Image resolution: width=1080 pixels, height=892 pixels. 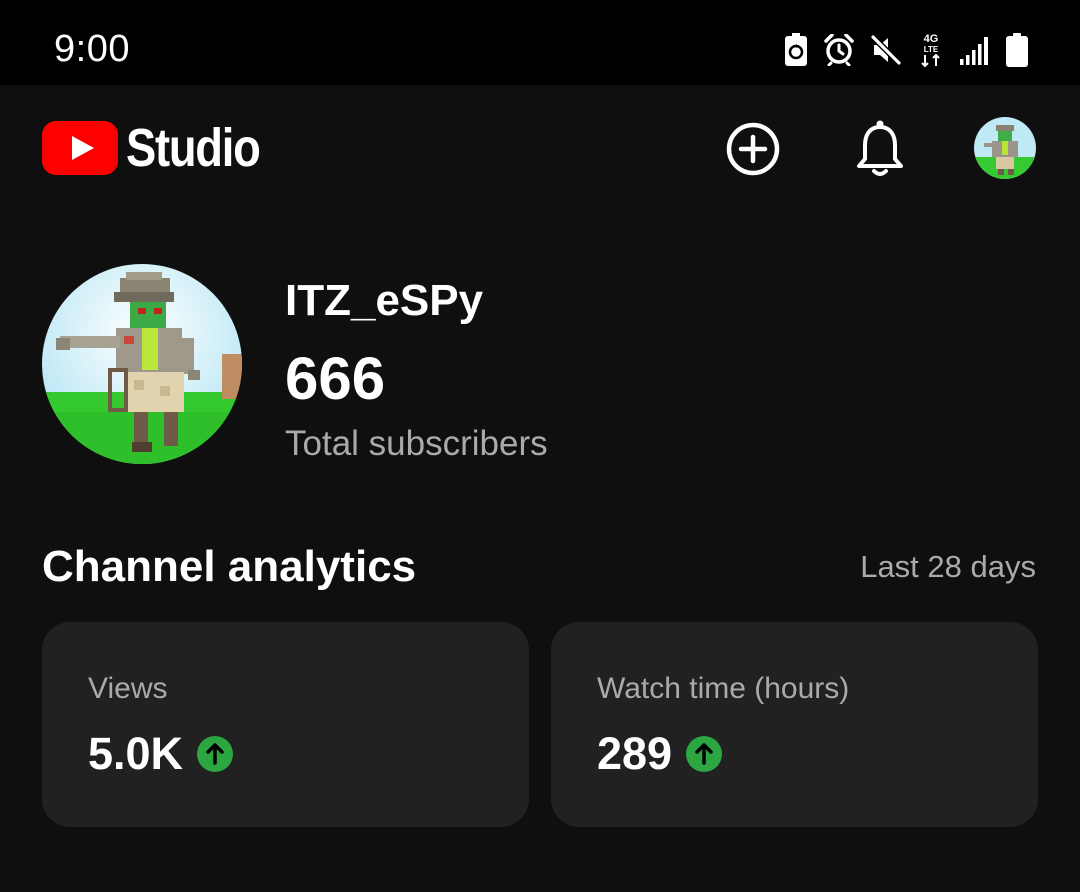 I want to click on status-time: 9:00, so click(x=92, y=49).